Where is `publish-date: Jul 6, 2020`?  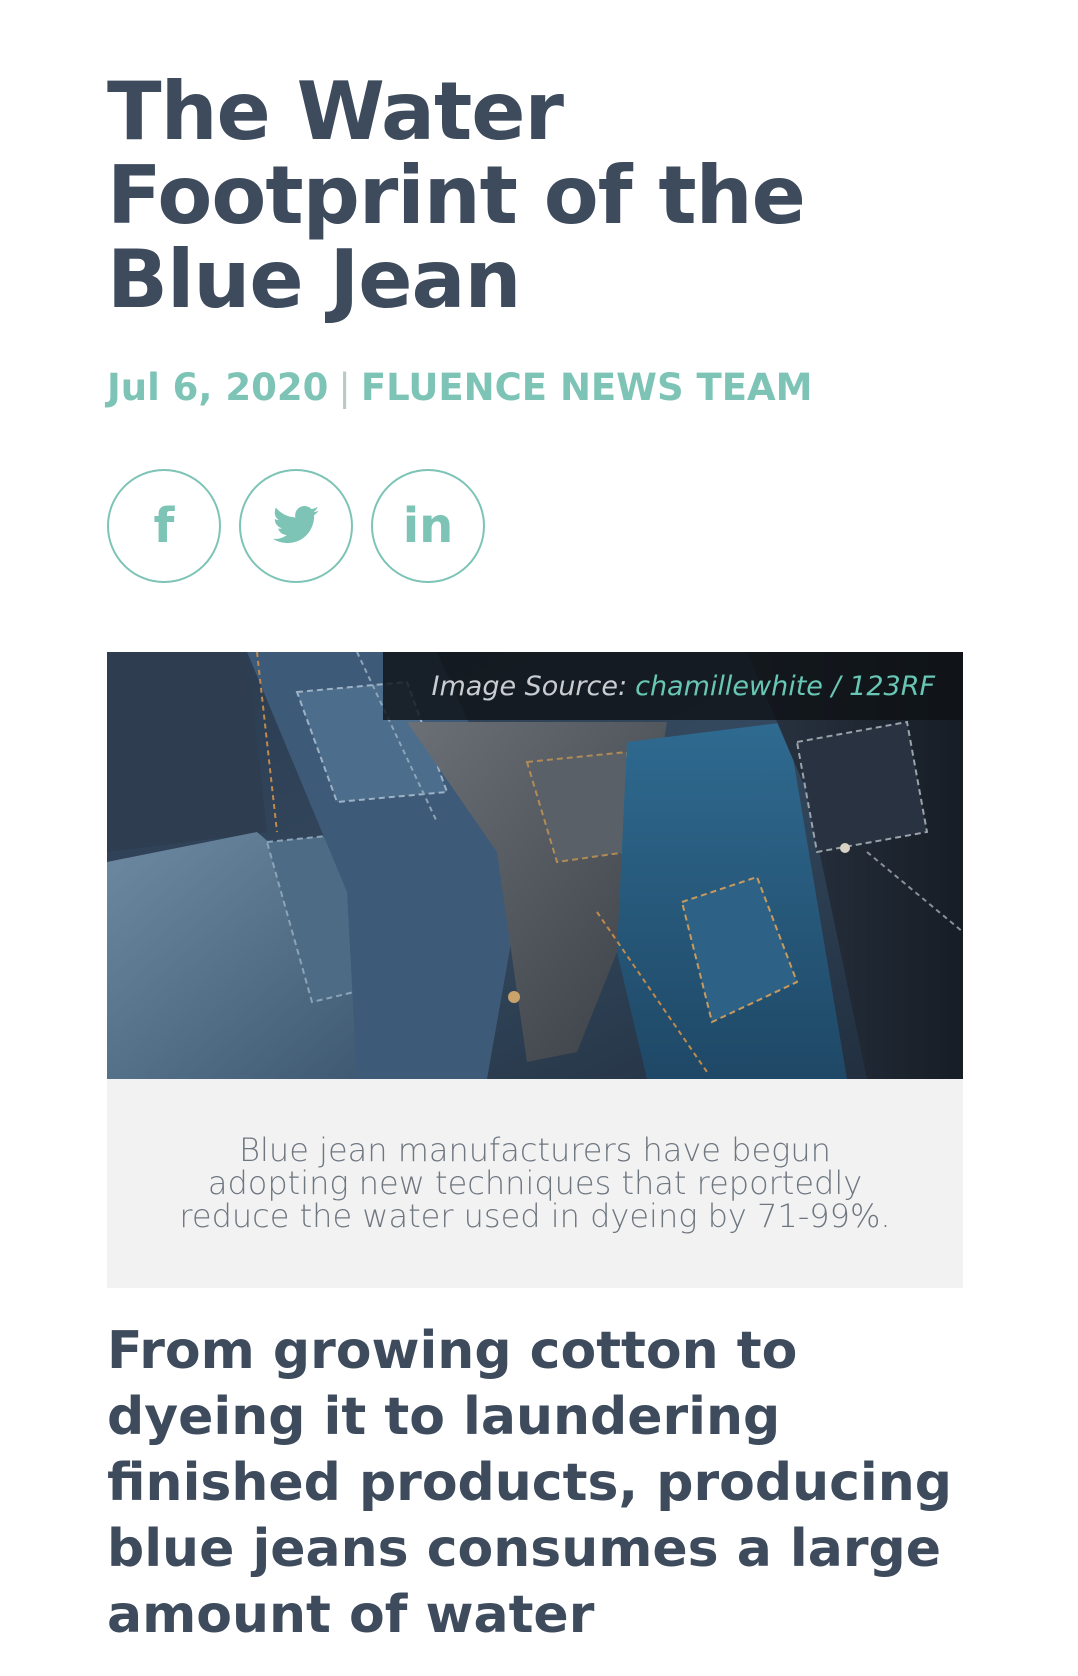 publish-date: Jul 6, 2020 is located at coordinates (218, 387).